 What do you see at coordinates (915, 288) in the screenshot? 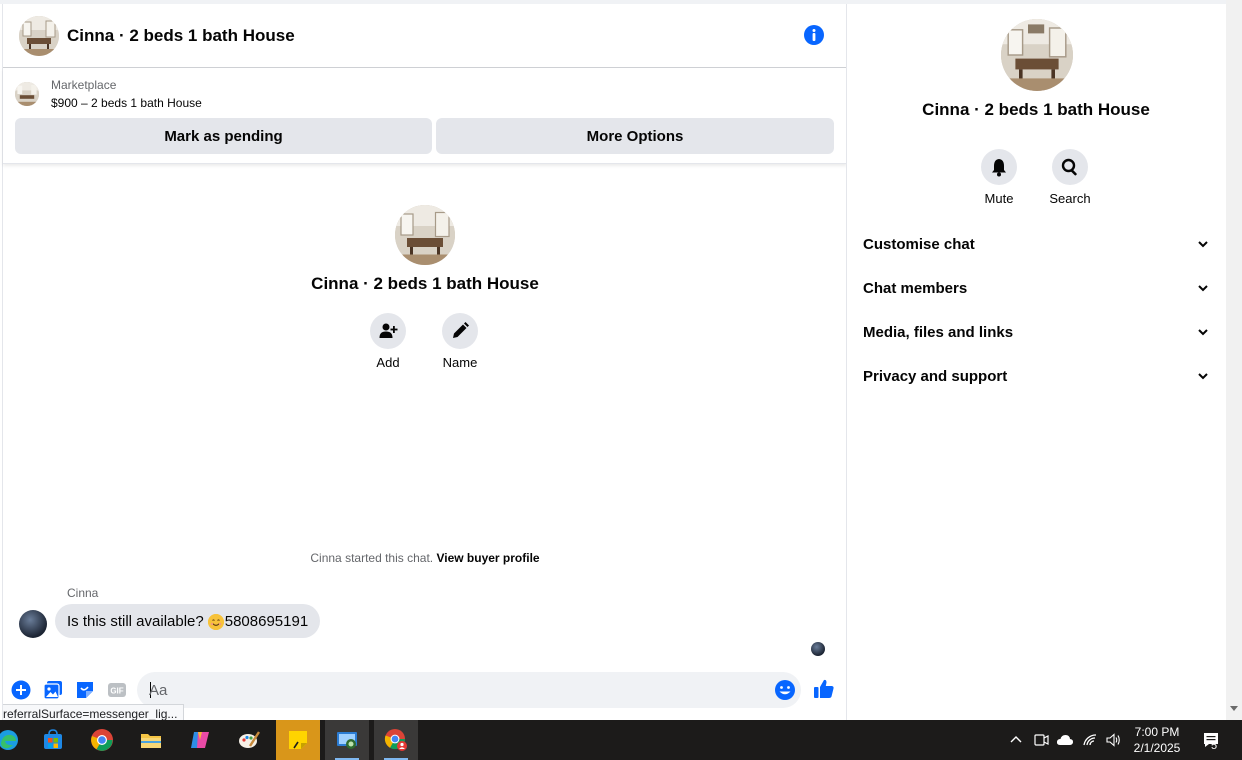
I see `section-label: Chat members` at bounding box center [915, 288].